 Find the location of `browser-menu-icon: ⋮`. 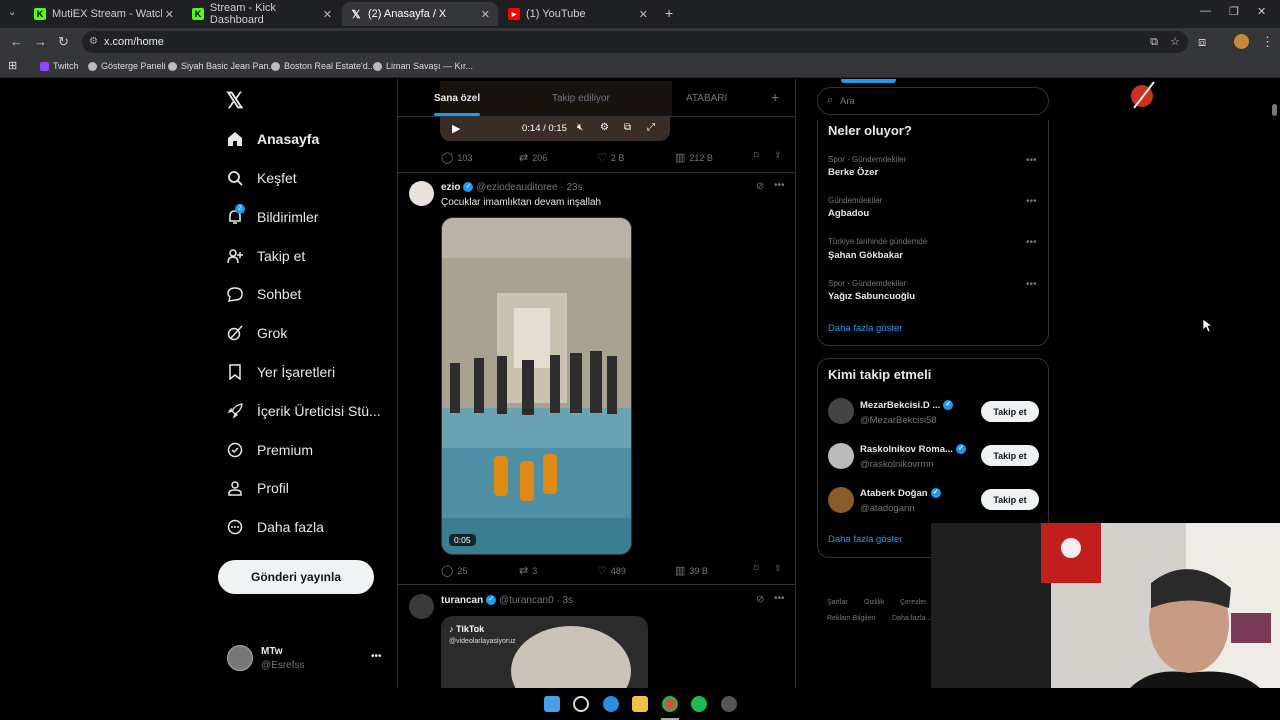

browser-menu-icon: ⋮ is located at coordinates (1267, 42).